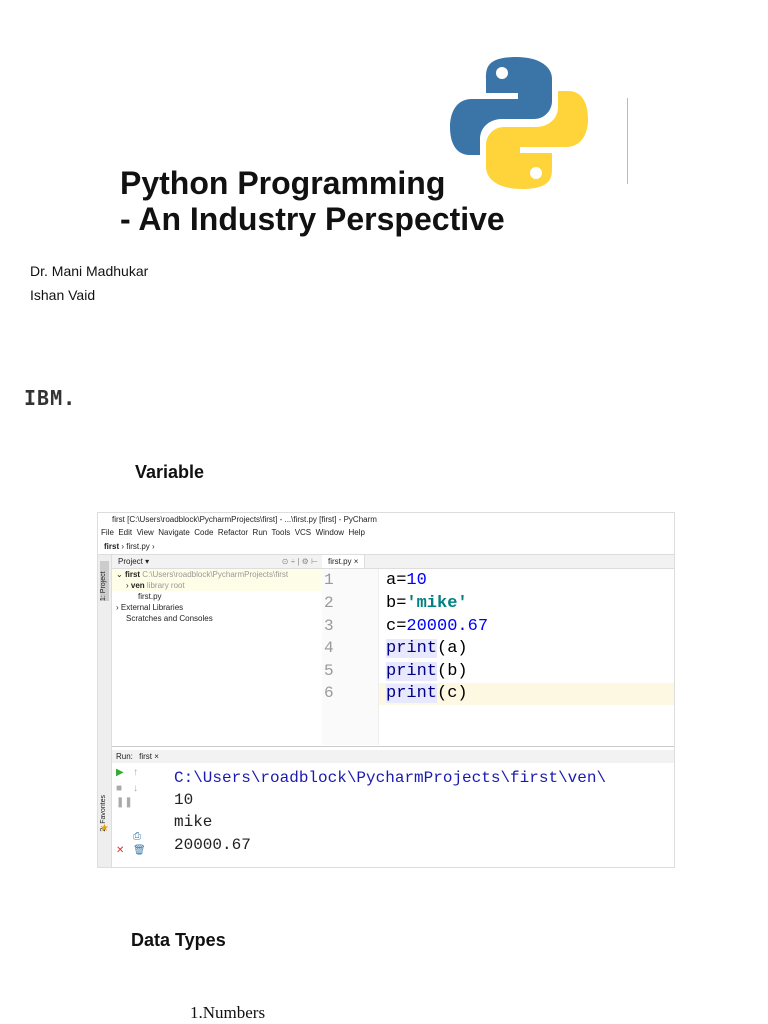 The height and width of the screenshot is (1024, 768). I want to click on section-heading: Variable, so click(170, 472).